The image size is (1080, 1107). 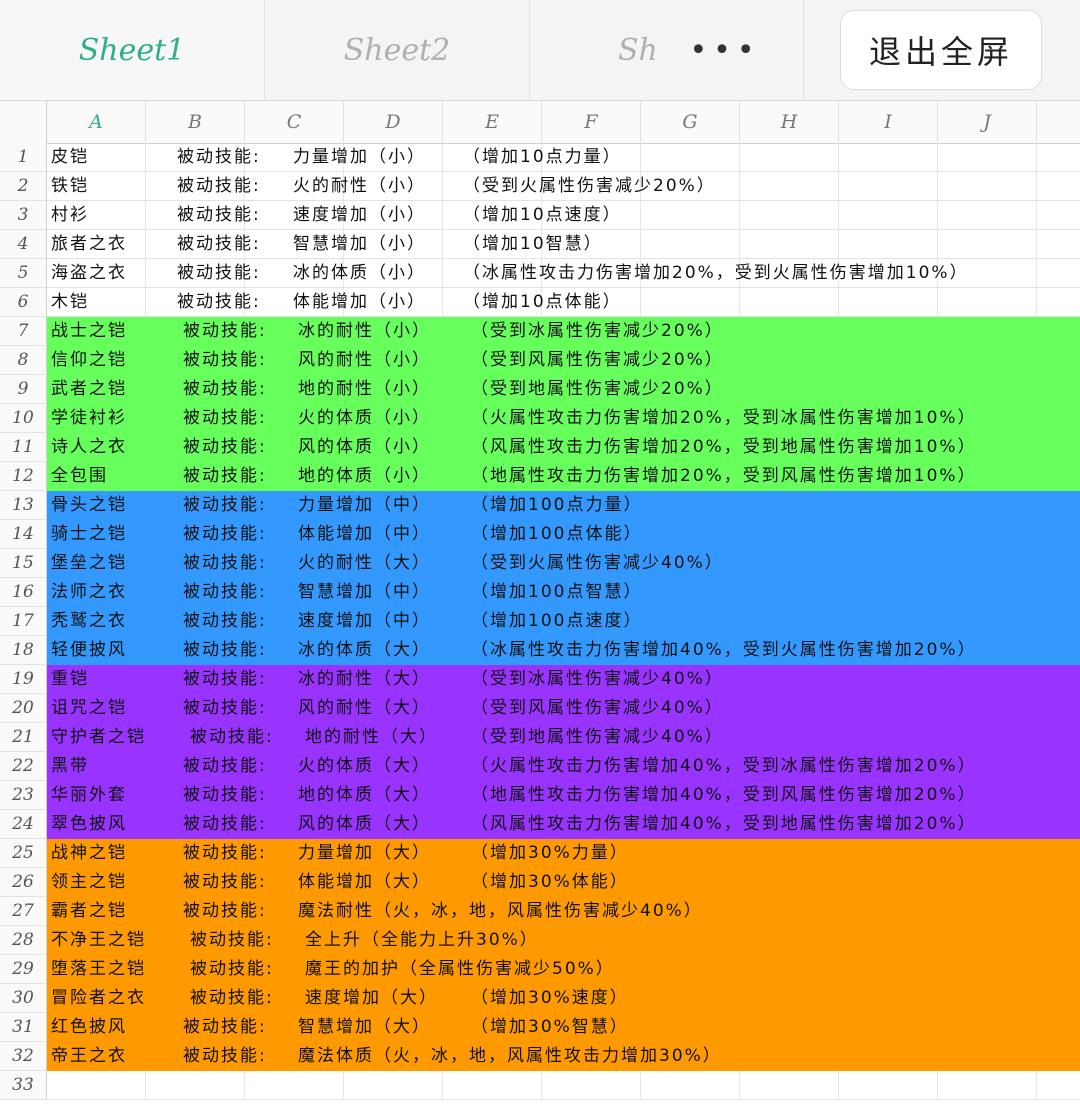 What do you see at coordinates (23, 302) in the screenshot?
I see `row-number: 6` at bounding box center [23, 302].